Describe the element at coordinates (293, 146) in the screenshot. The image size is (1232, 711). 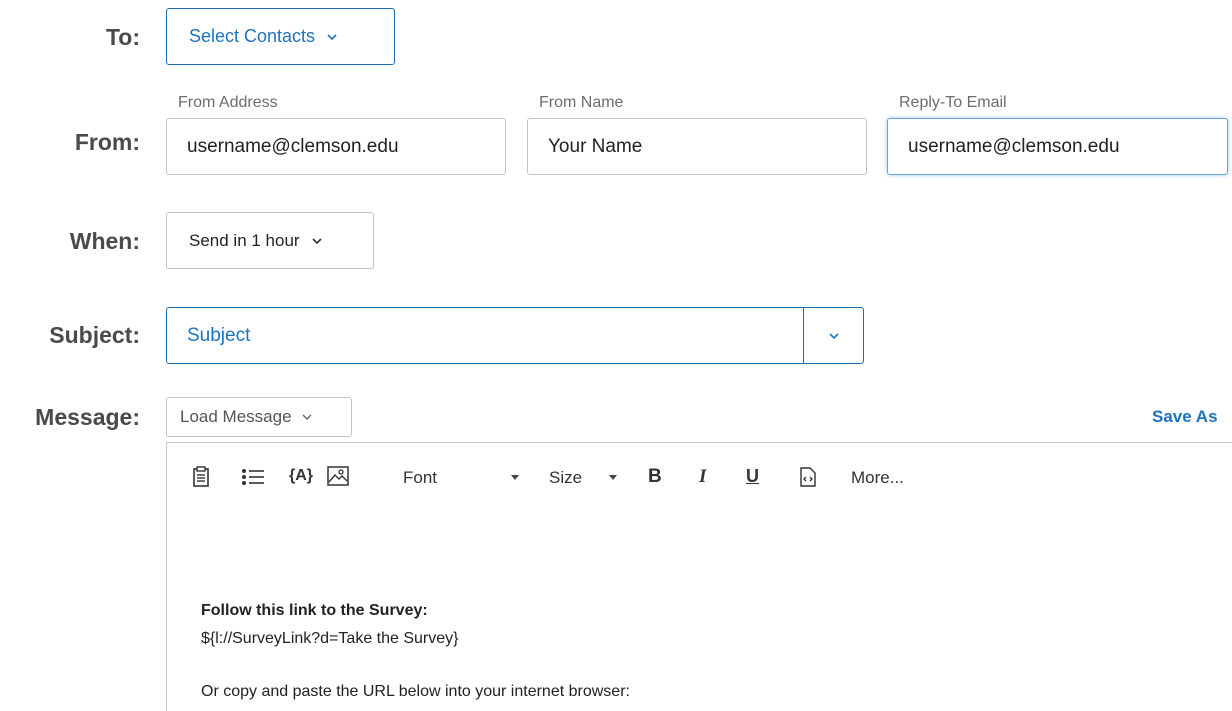
I see `from-address-value: username@clemson.edu` at that location.